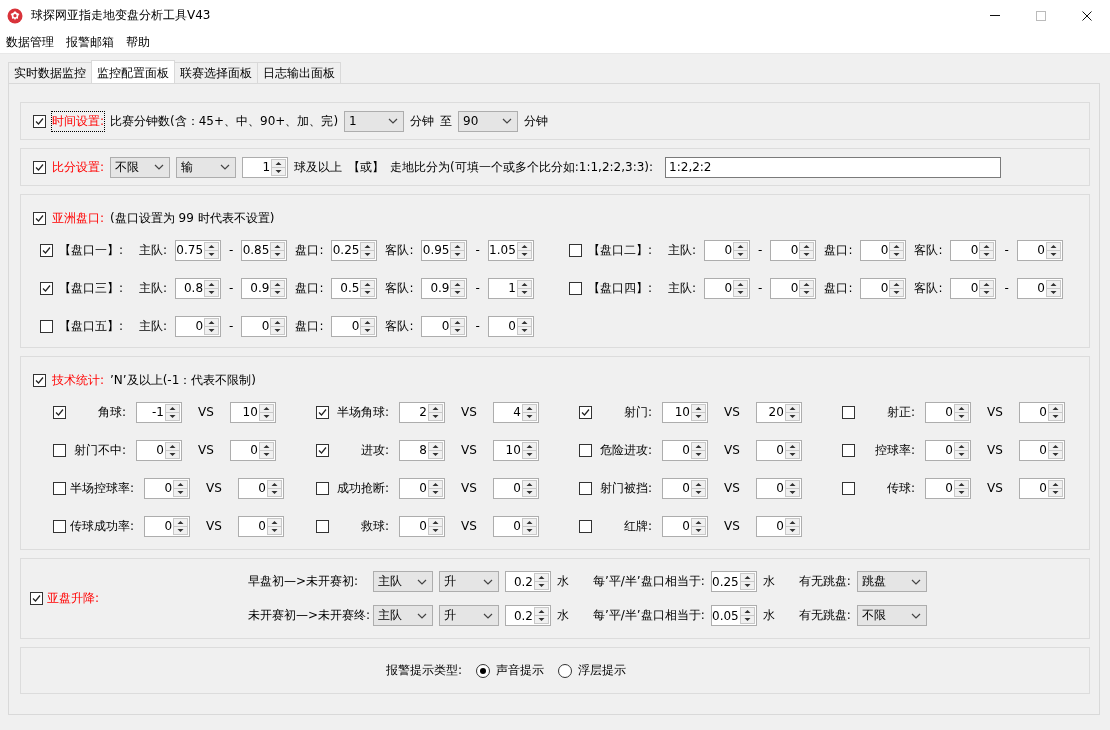 The height and width of the screenshot is (730, 1110). I want to click on section-label: 比分设置:, so click(78, 167).